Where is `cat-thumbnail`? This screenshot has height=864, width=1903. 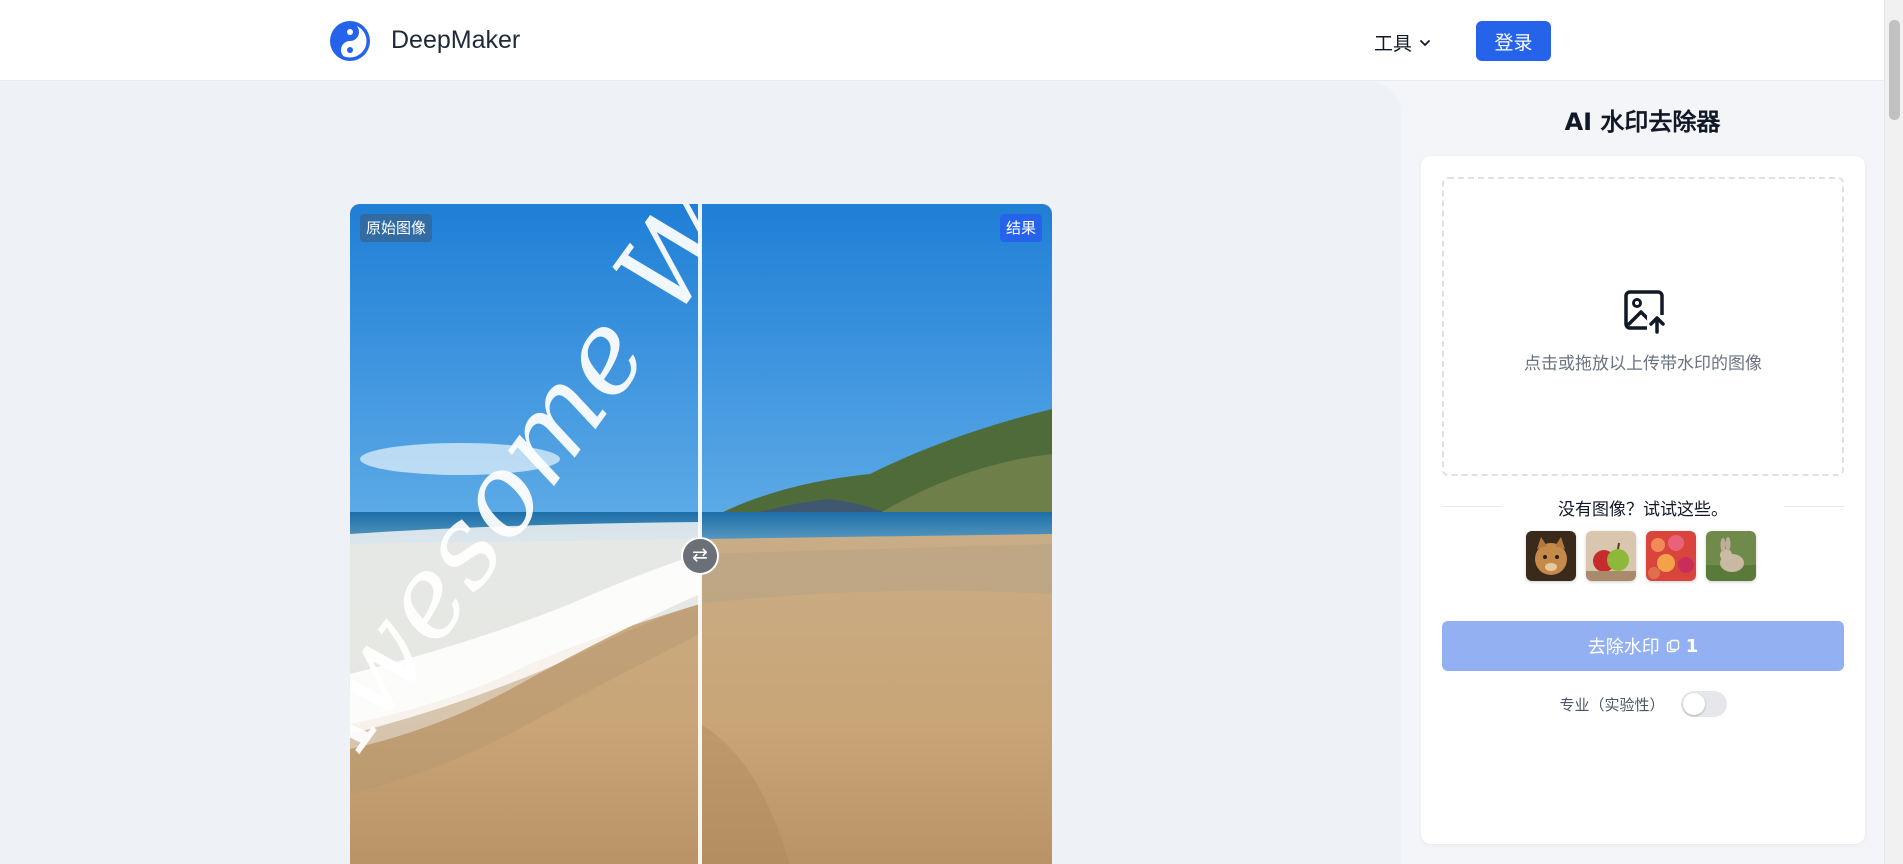
cat-thumbnail is located at coordinates (1551, 556).